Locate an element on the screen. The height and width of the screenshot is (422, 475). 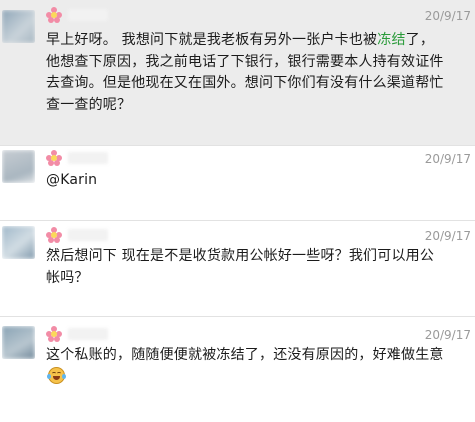
message-text-part: 这个私账的，随随便便就被冻结了，还没有原因的，好难做生意 is located at coordinates (245, 355).